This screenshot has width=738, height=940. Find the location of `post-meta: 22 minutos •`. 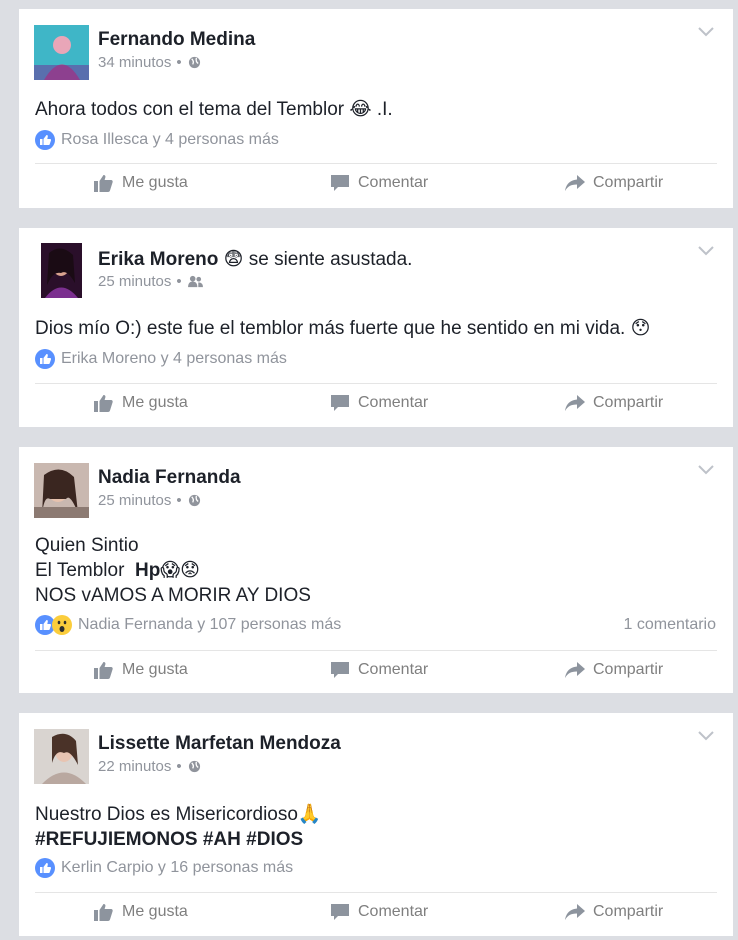

post-meta: 22 minutos • is located at coordinates (149, 766).